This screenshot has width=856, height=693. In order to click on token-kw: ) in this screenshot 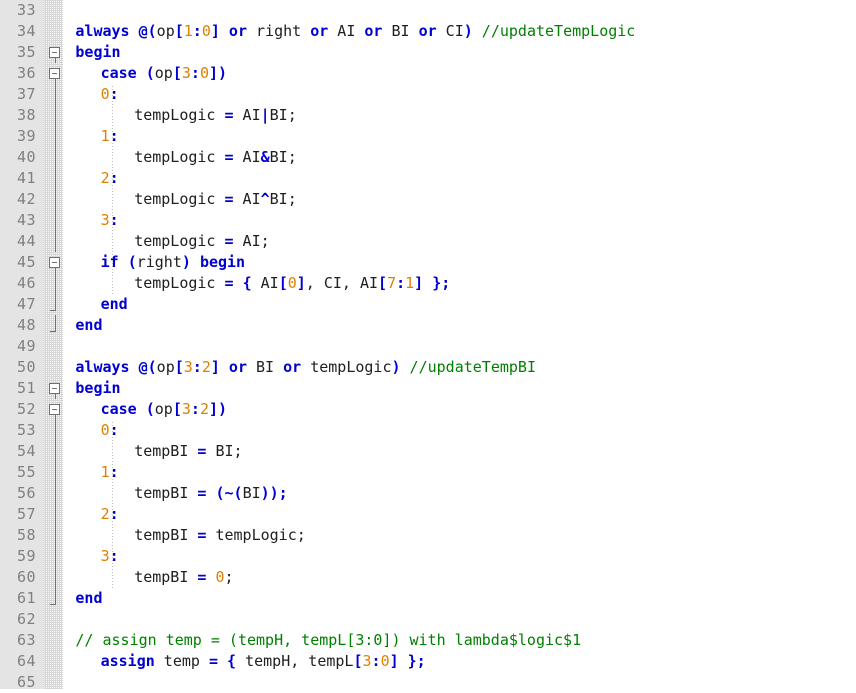, I will do `click(468, 31)`.